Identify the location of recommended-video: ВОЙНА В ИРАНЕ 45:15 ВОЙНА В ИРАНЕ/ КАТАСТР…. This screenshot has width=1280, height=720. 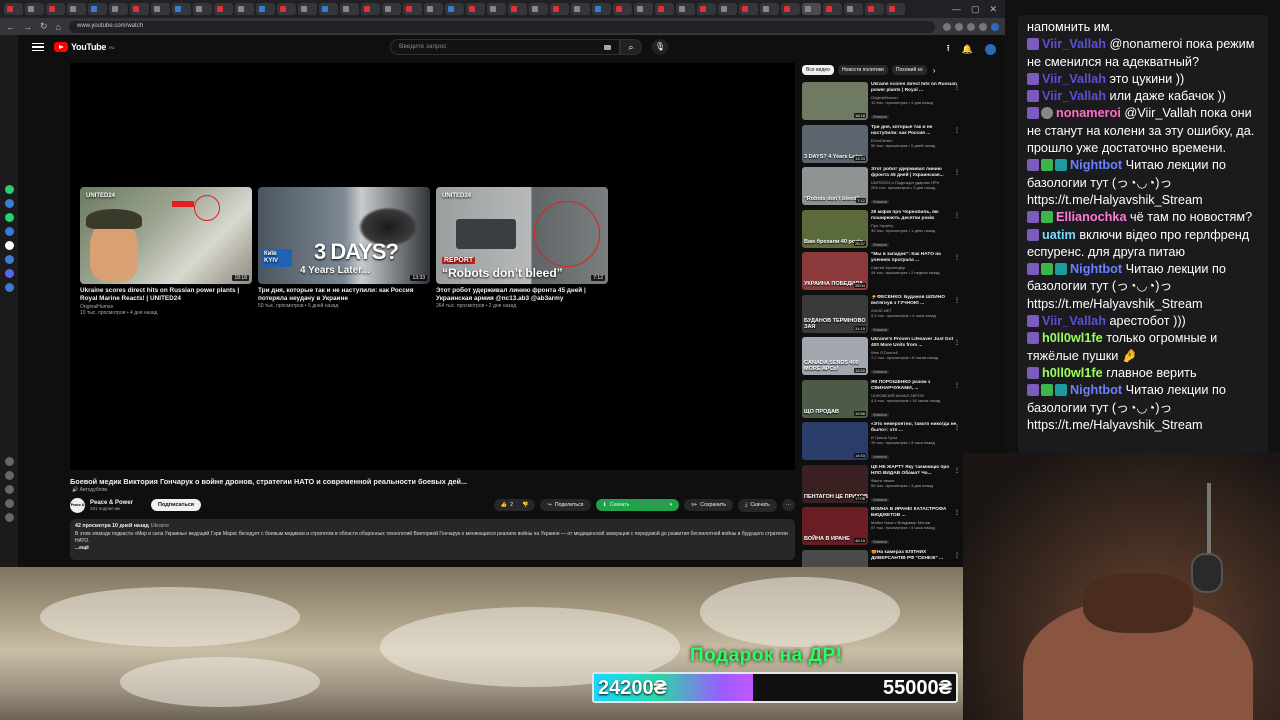
(882, 528).